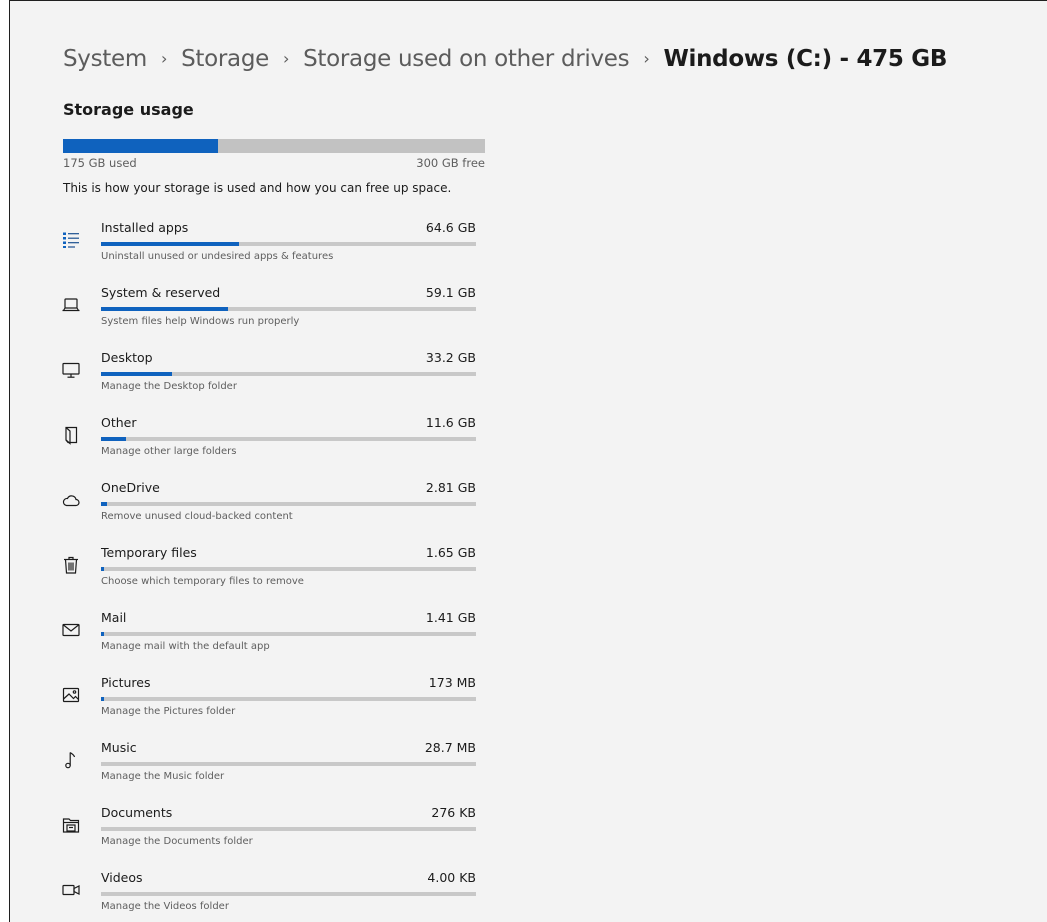  Describe the element at coordinates (270, 445) in the screenshot. I see `storage-category-other: Other 11.6 GB Manage other large folders` at that location.